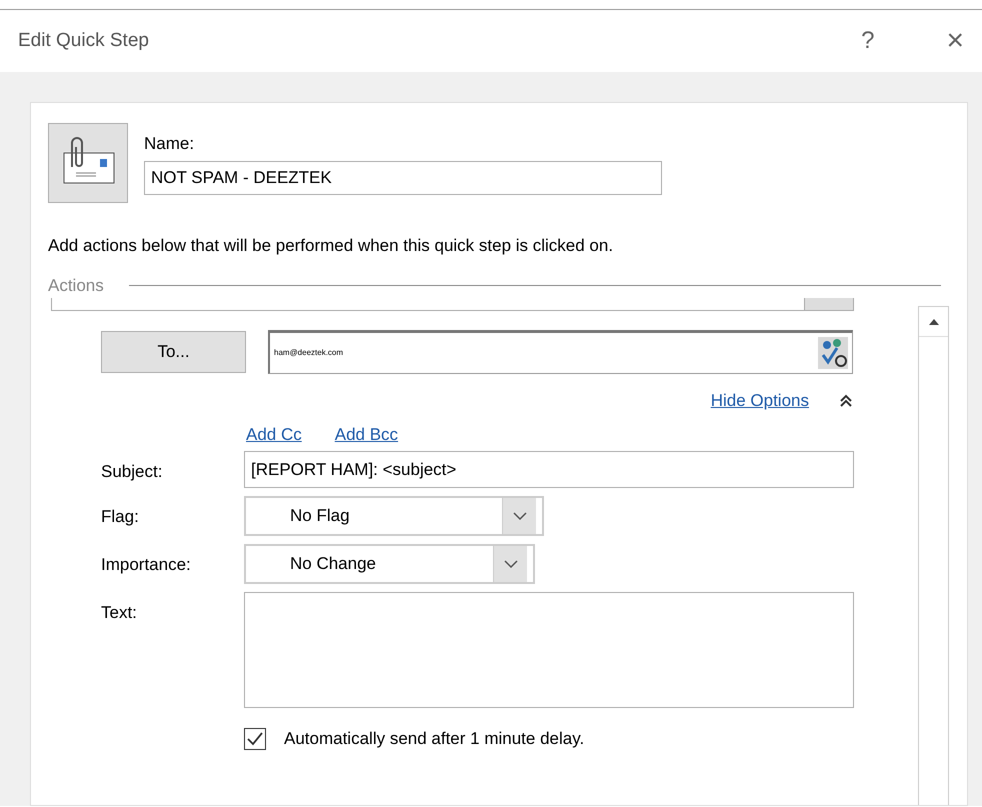 The width and height of the screenshot is (982, 807). What do you see at coordinates (170, 144) in the screenshot?
I see `name-label: Name:` at bounding box center [170, 144].